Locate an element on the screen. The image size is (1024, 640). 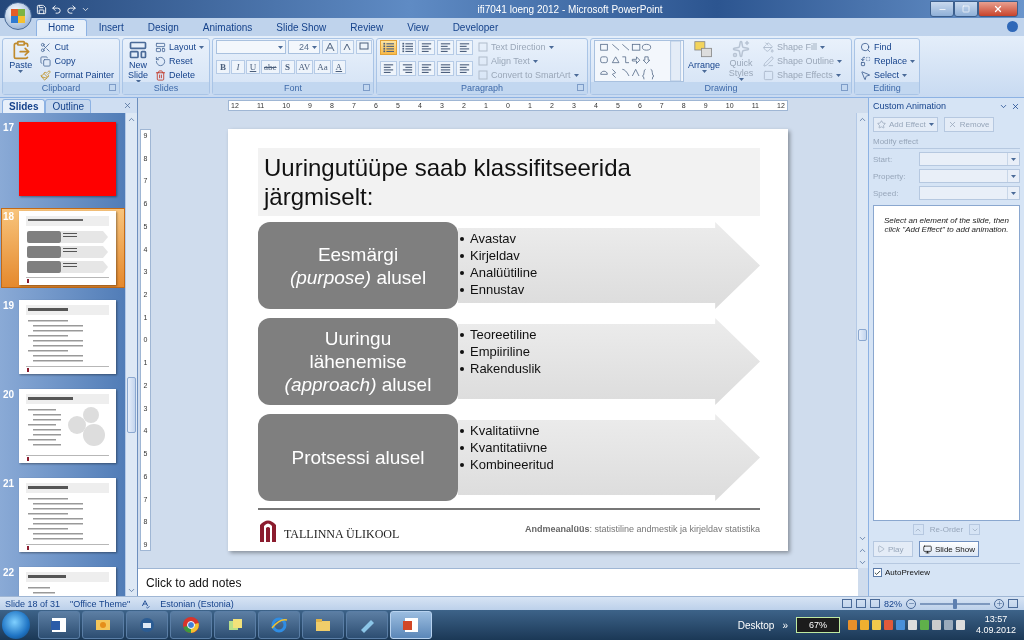
shapes-gallery is located at coordinates (639, 61).